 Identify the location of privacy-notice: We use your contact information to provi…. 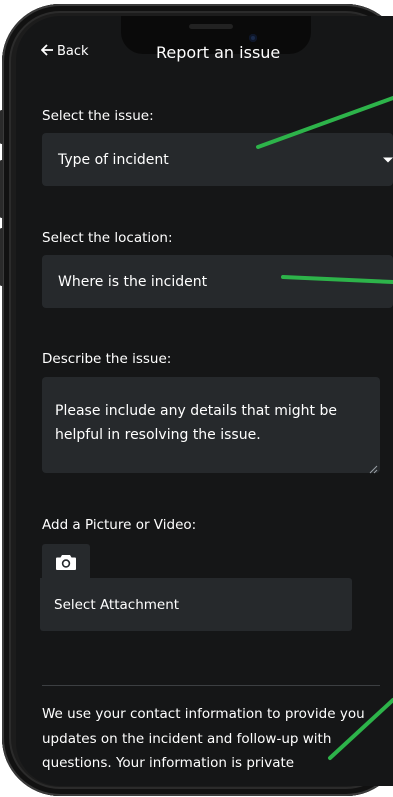
(203, 738).